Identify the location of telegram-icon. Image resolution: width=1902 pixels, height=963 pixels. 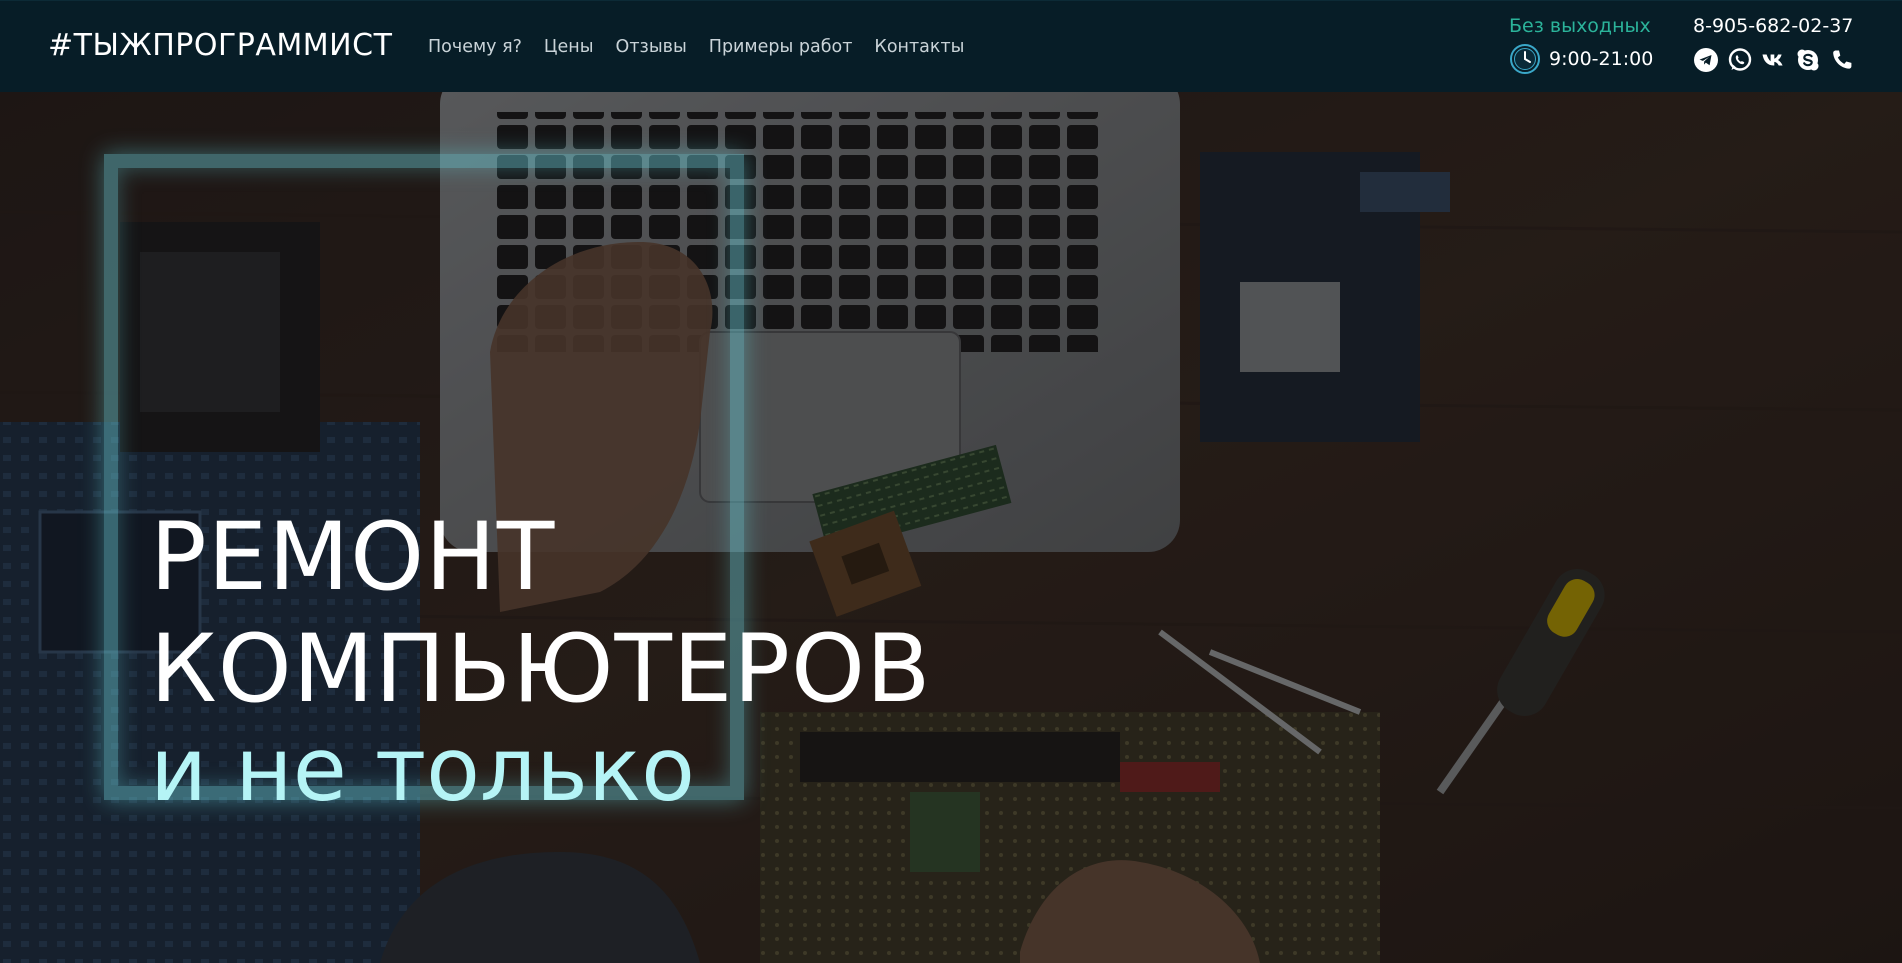
(1706, 60).